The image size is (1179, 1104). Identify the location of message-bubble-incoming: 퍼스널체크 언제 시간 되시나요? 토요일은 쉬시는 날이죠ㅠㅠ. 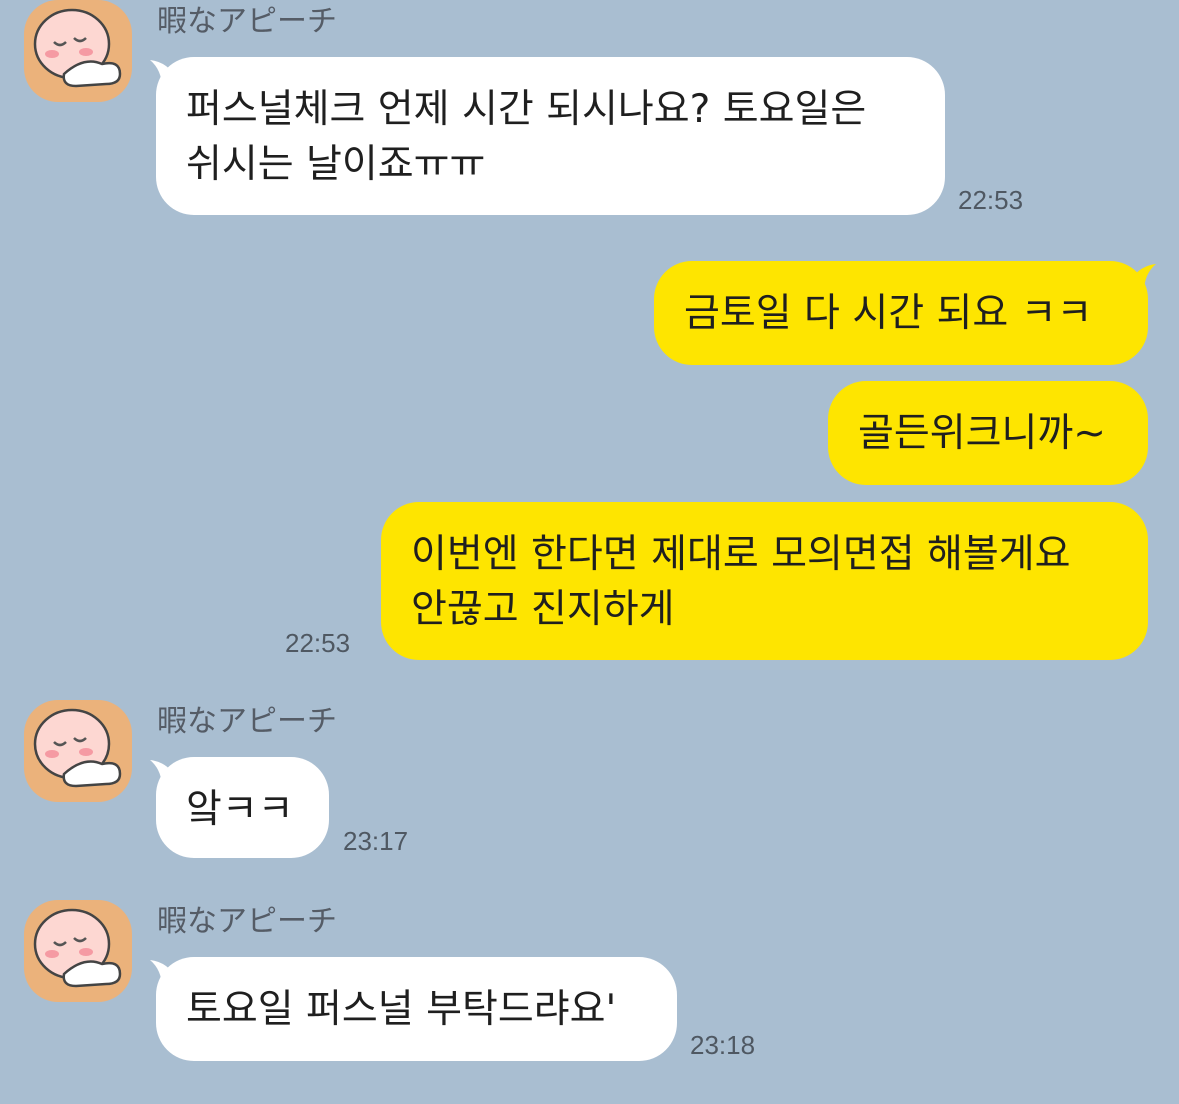
(550, 136).